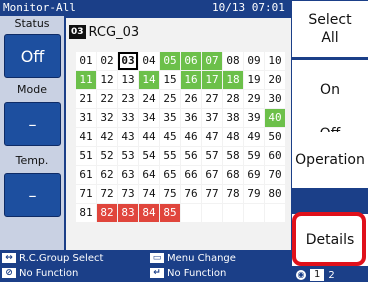 The width and height of the screenshot is (368, 282). Describe the element at coordinates (275, 61) in the screenshot. I see `unit-cell: 10` at that location.